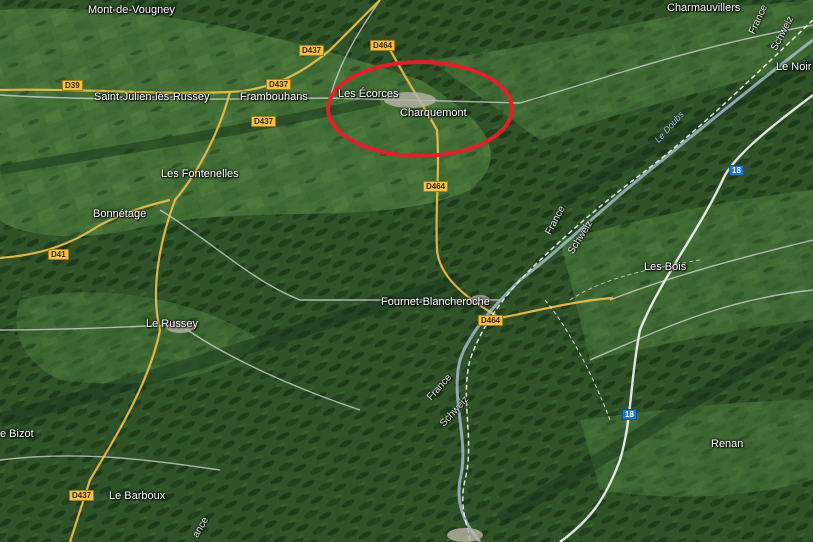  I want to click on place-renan: Renan, so click(727, 444).